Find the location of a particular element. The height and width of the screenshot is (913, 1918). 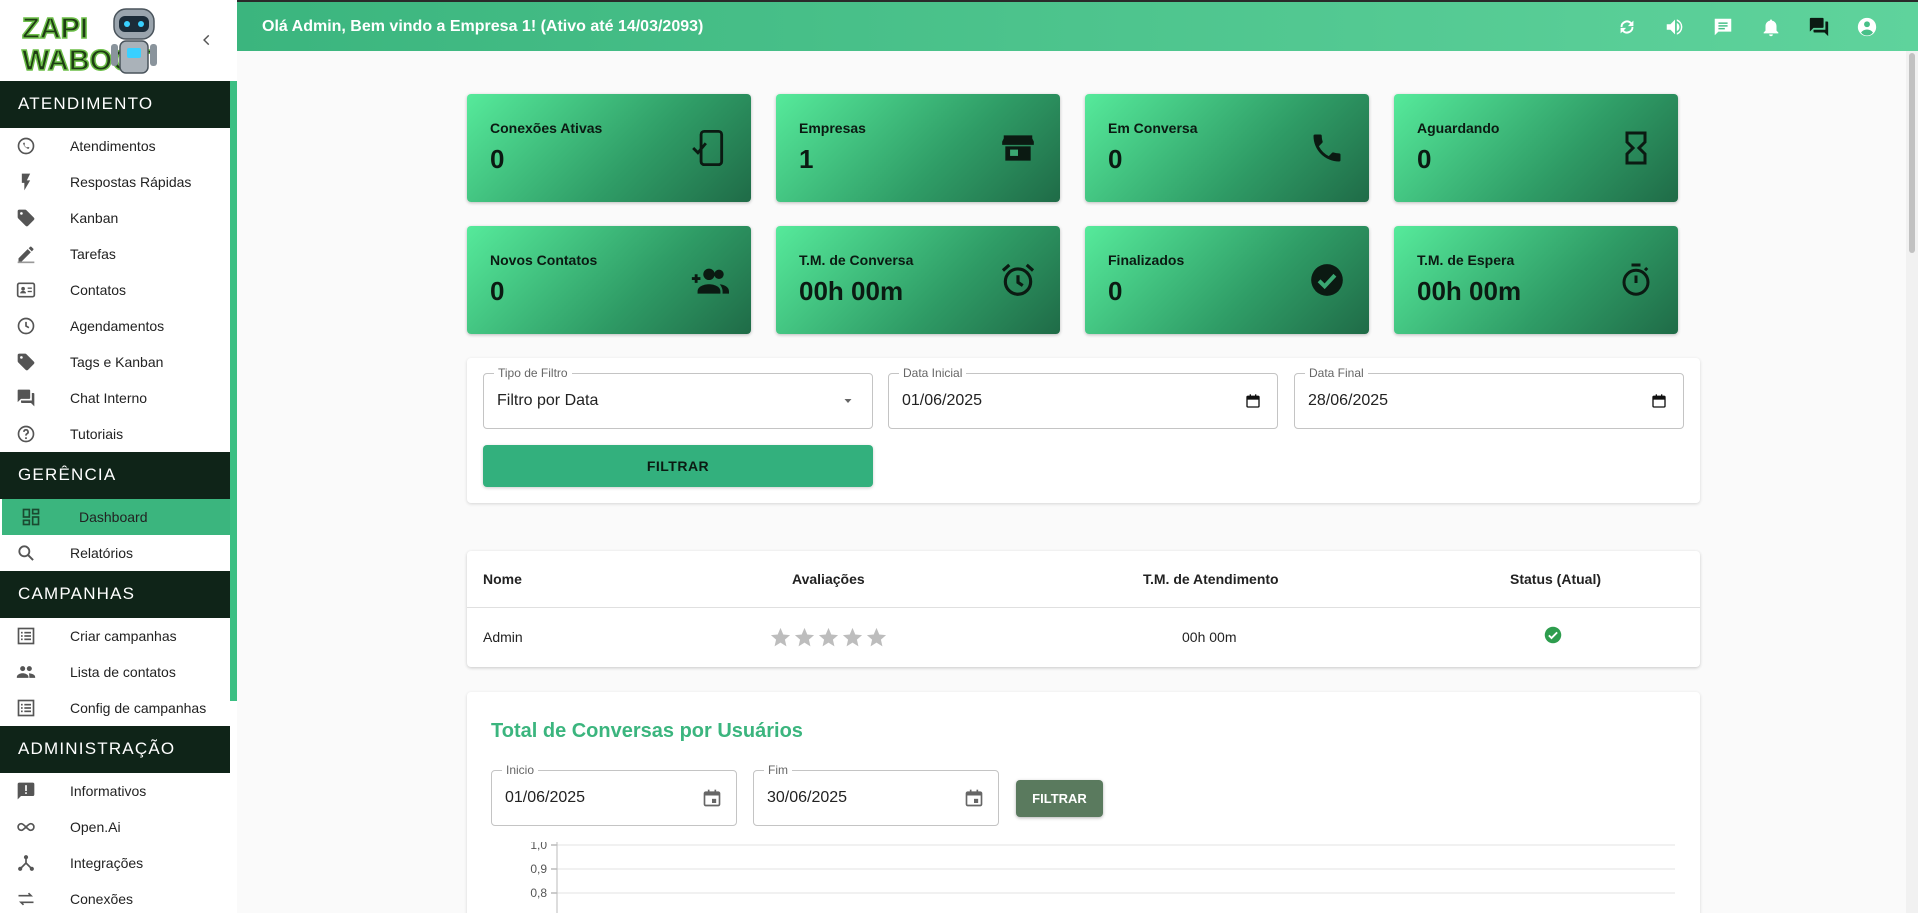

chart-filter-button: FILTRAR is located at coordinates (1059, 798).